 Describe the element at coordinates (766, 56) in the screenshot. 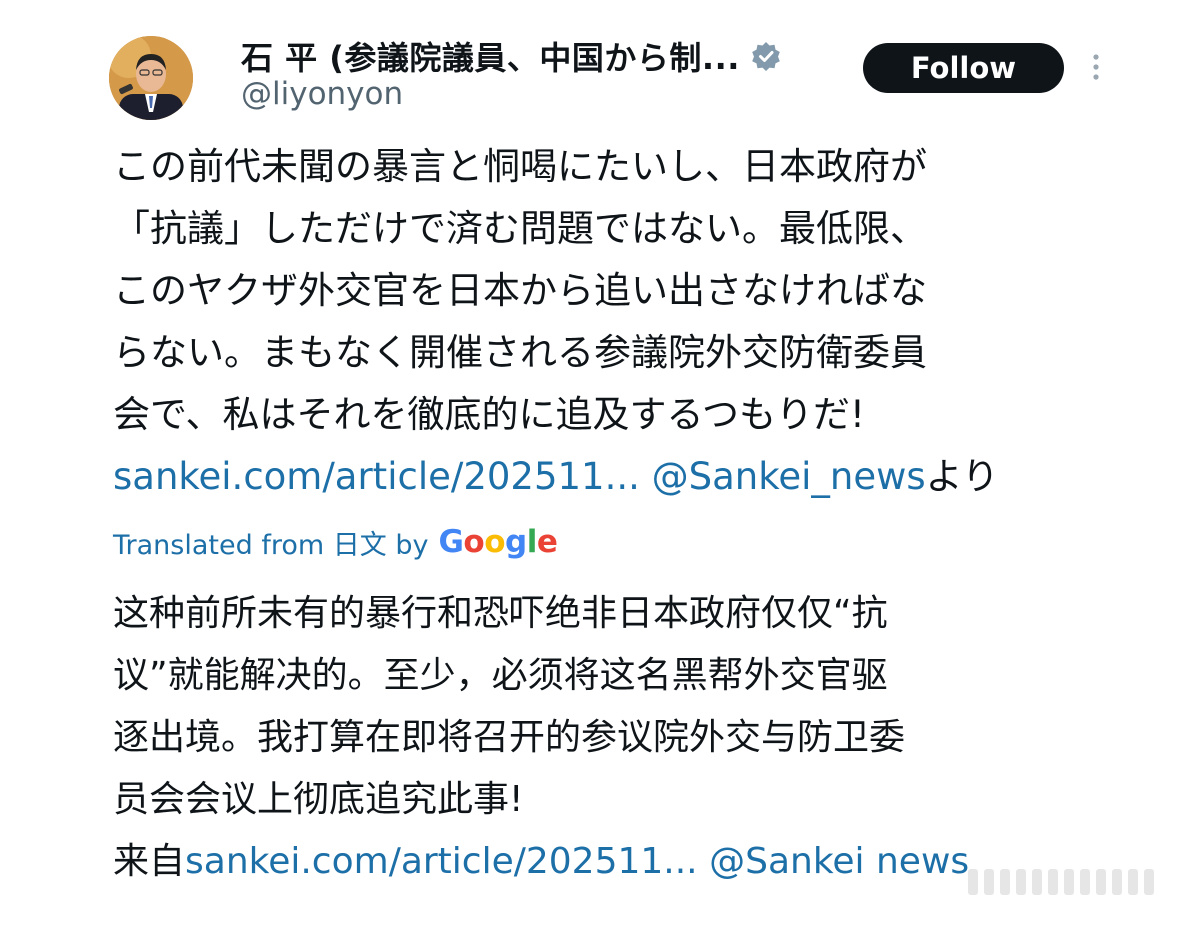

I see `verified-badge-icon` at that location.